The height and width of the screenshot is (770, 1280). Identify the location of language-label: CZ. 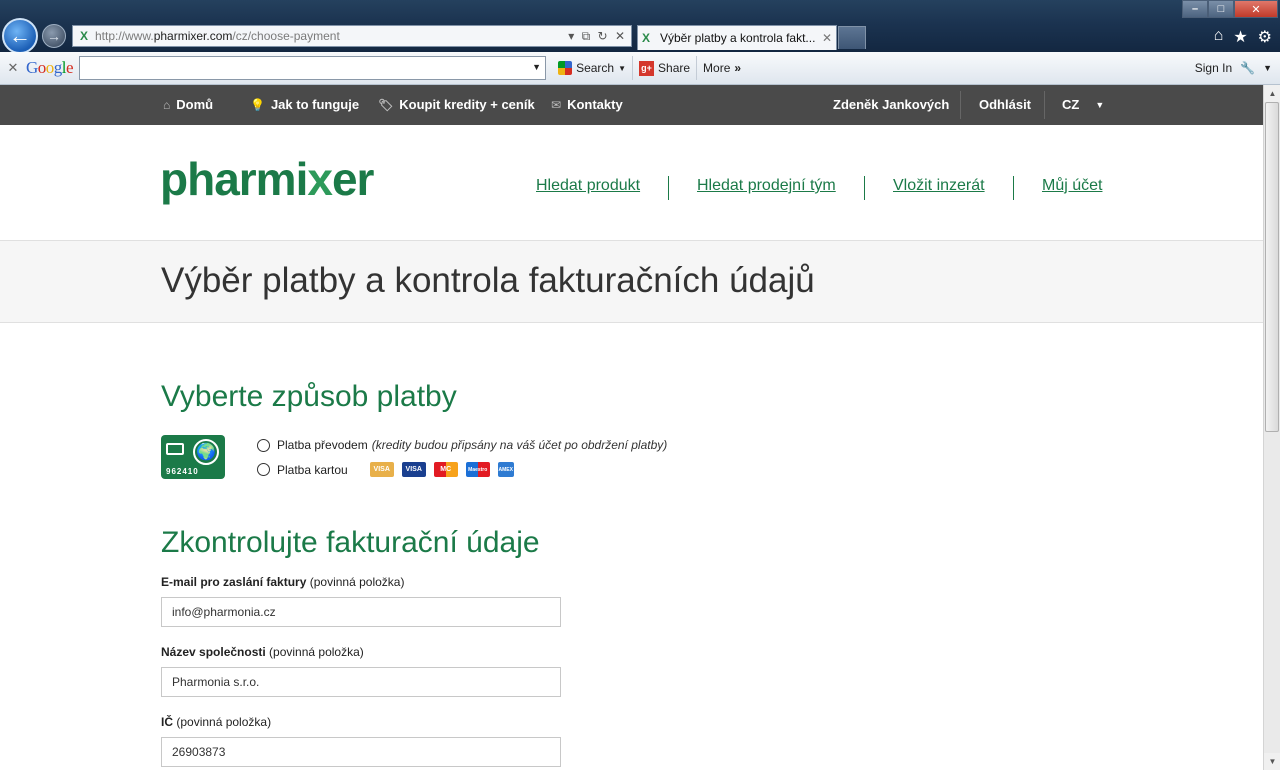
(1071, 104).